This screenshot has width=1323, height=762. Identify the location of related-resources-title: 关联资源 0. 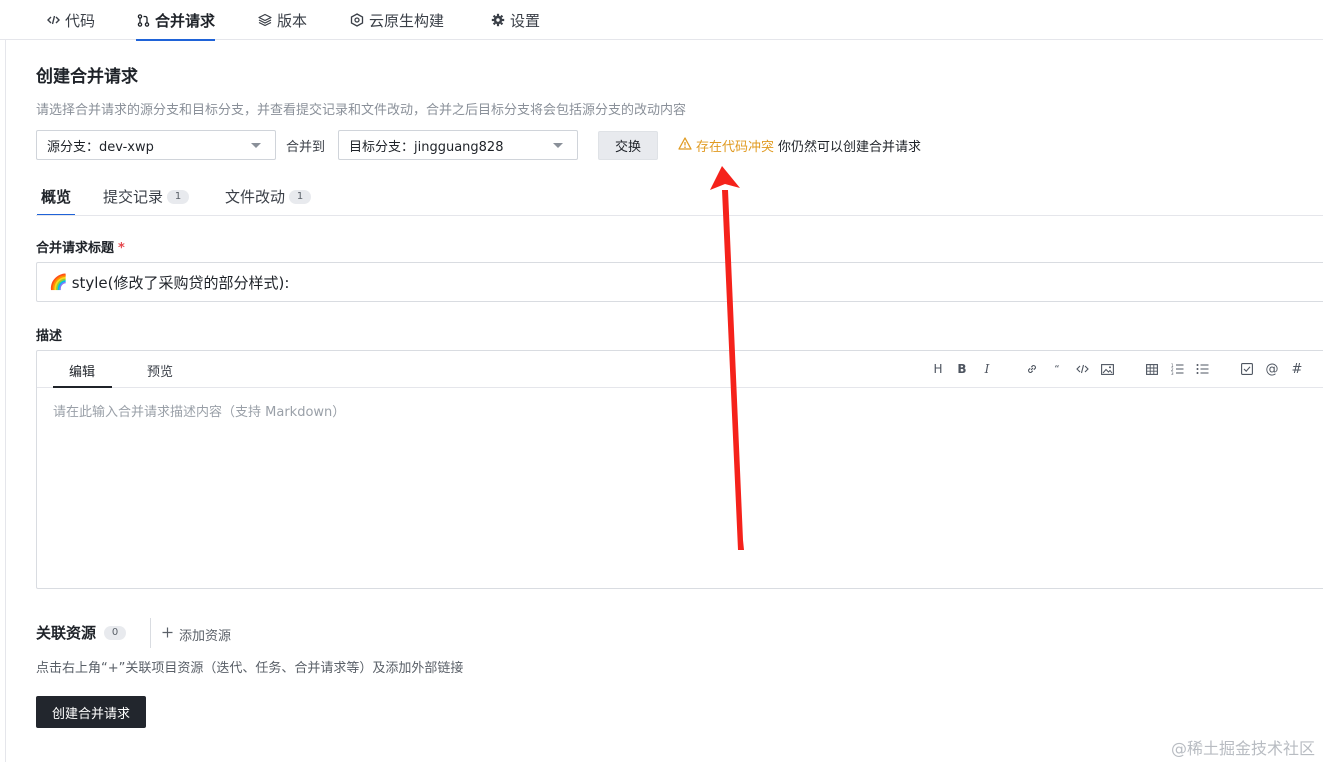
(81, 632).